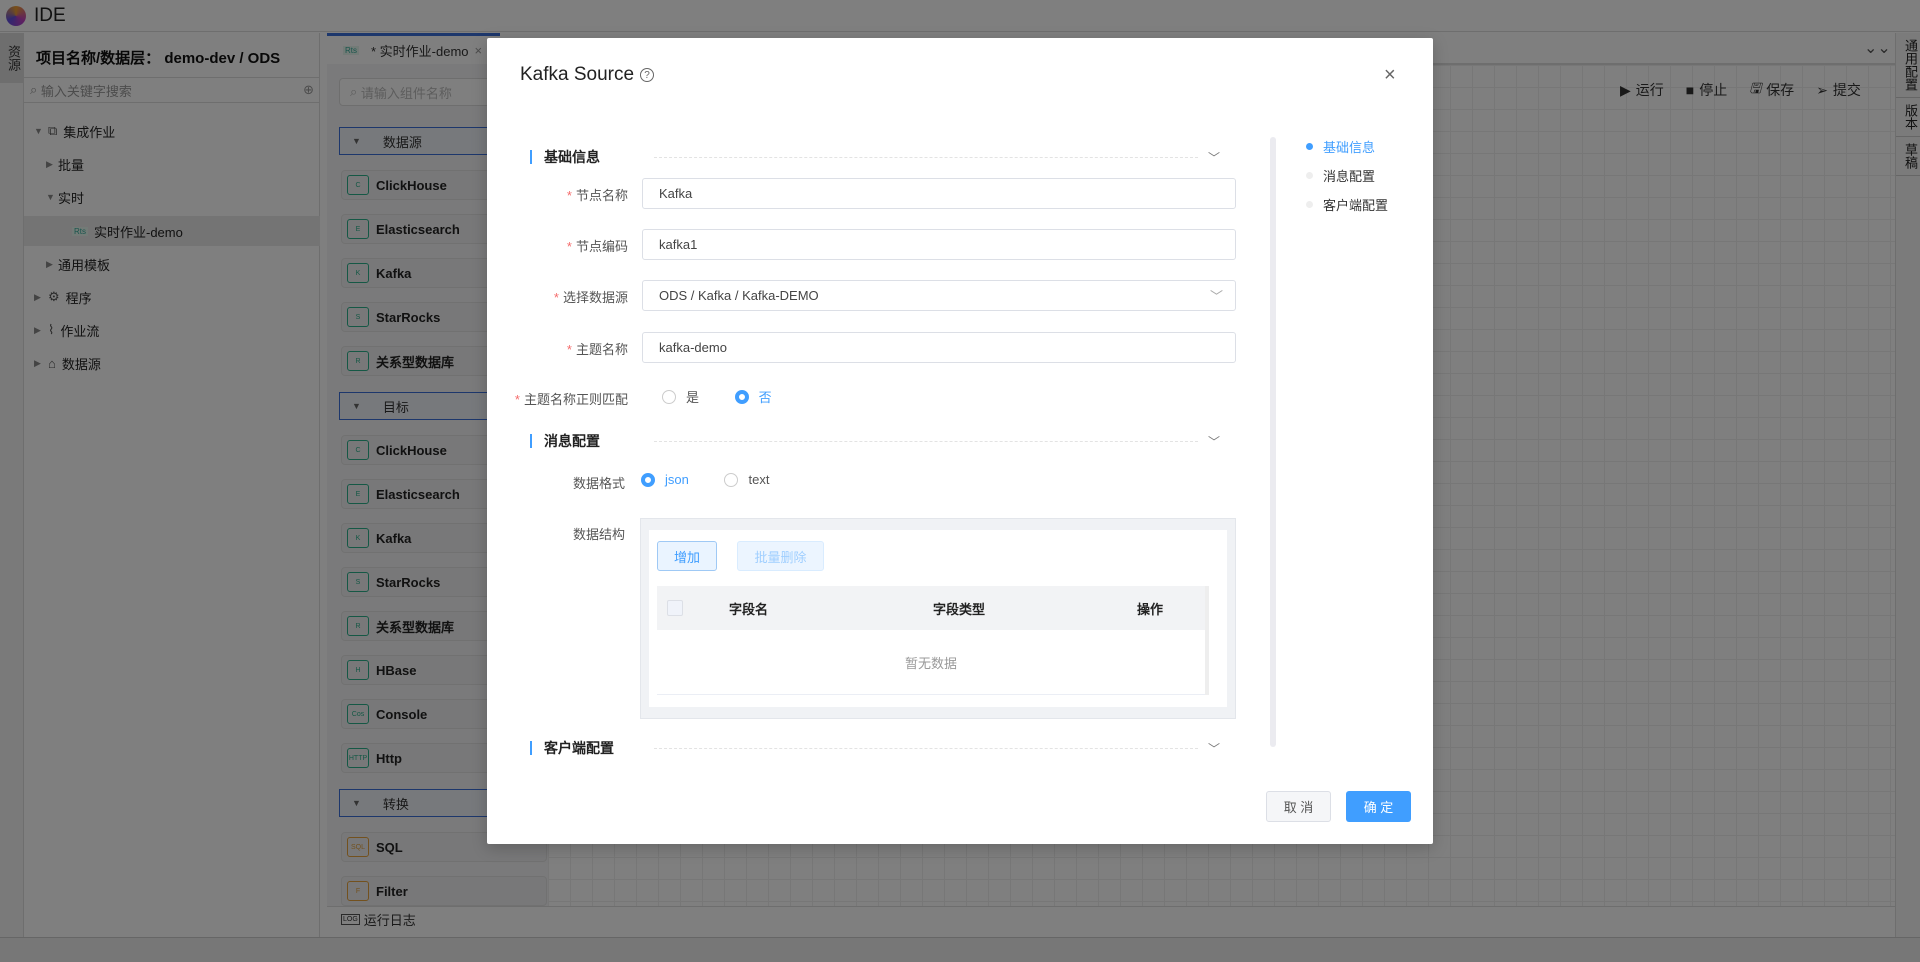 The image size is (1920, 962). Describe the element at coordinates (647, 75) in the screenshot. I see `help-icon: ?` at that location.